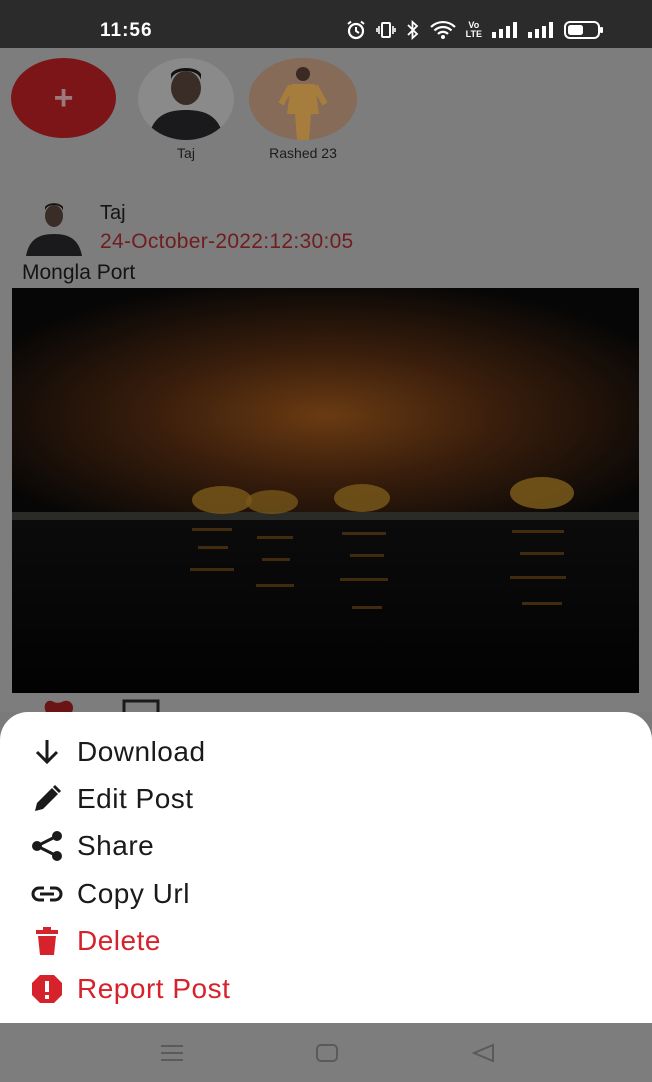  Describe the element at coordinates (584, 30) in the screenshot. I see `battery-icon` at that location.